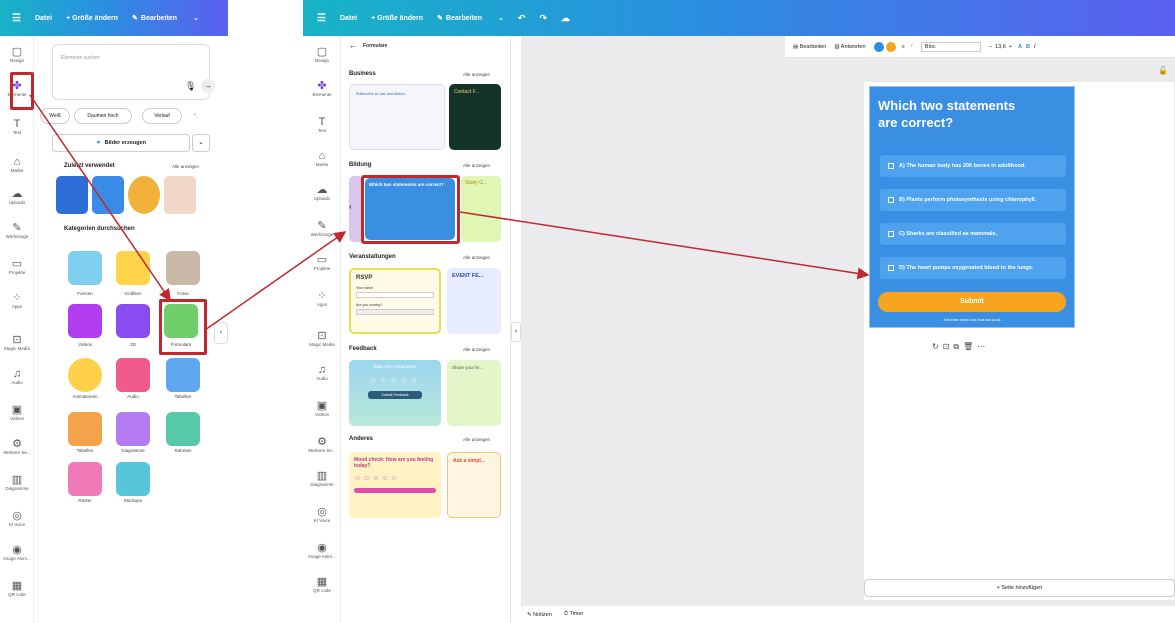  What do you see at coordinates (275, 281) in the screenshot?
I see `arrow-forms-to-panel` at bounding box center [275, 281].